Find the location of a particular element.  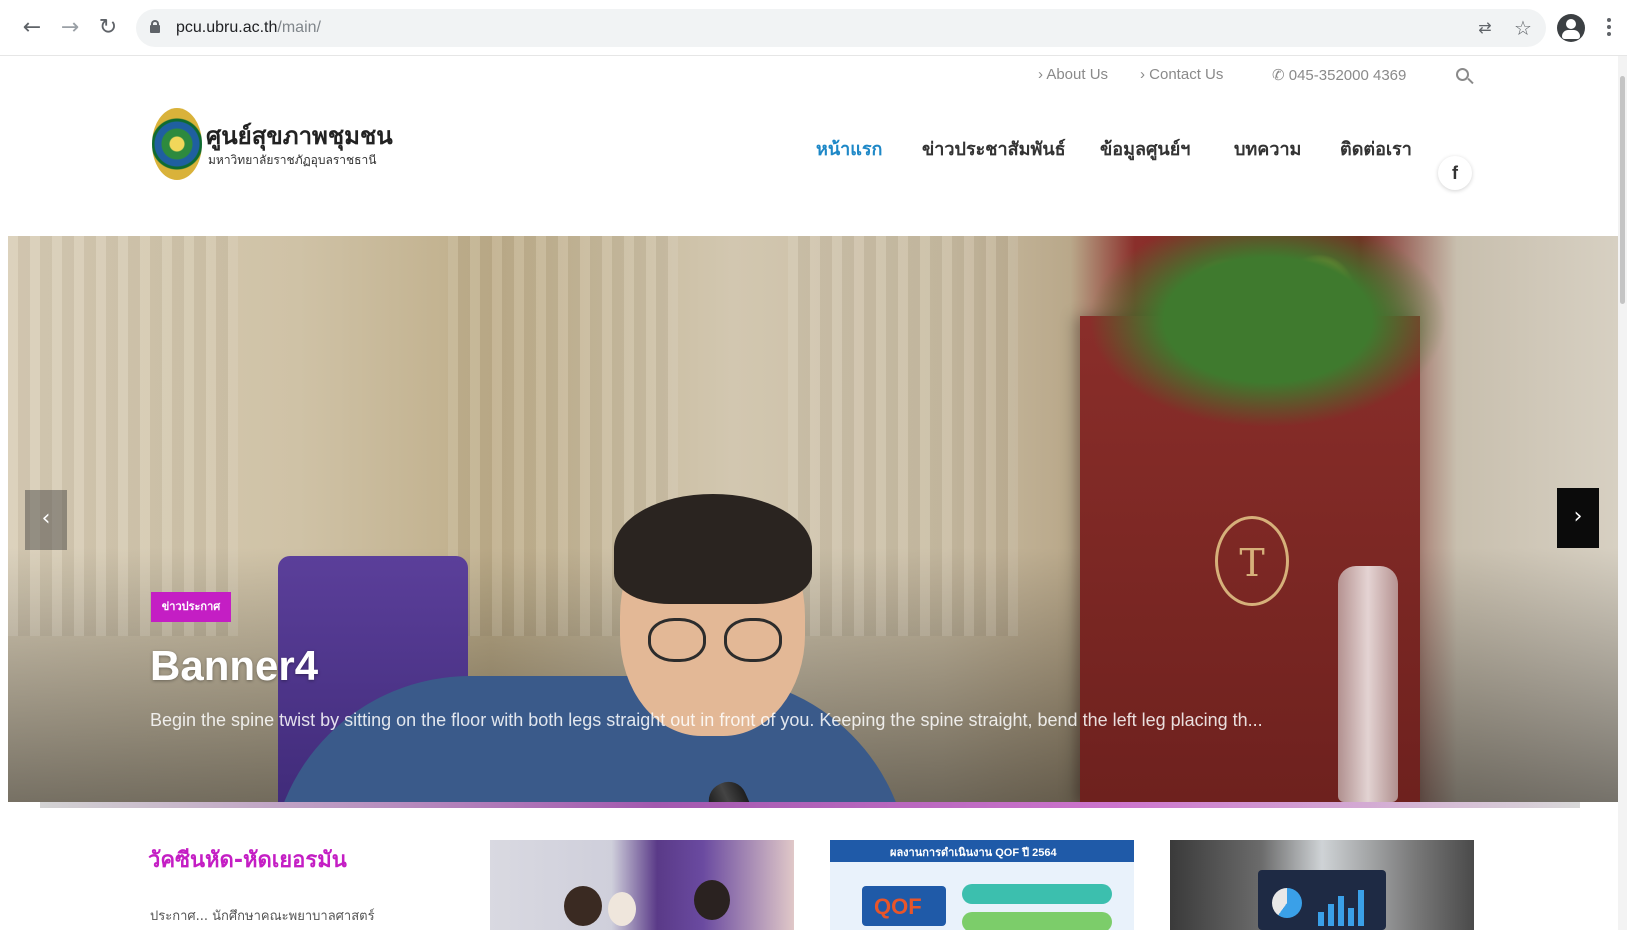

facebook-icon: f is located at coordinates (1455, 173).